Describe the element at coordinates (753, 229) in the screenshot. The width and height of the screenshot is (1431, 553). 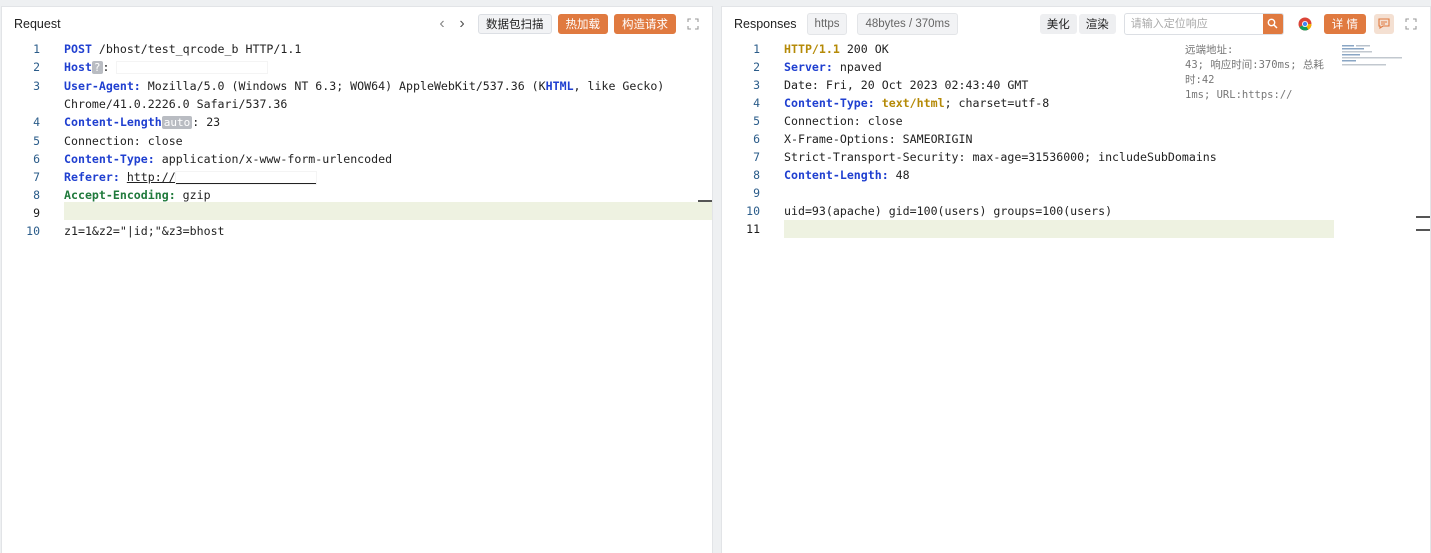
I see `line-number: 11` at that location.